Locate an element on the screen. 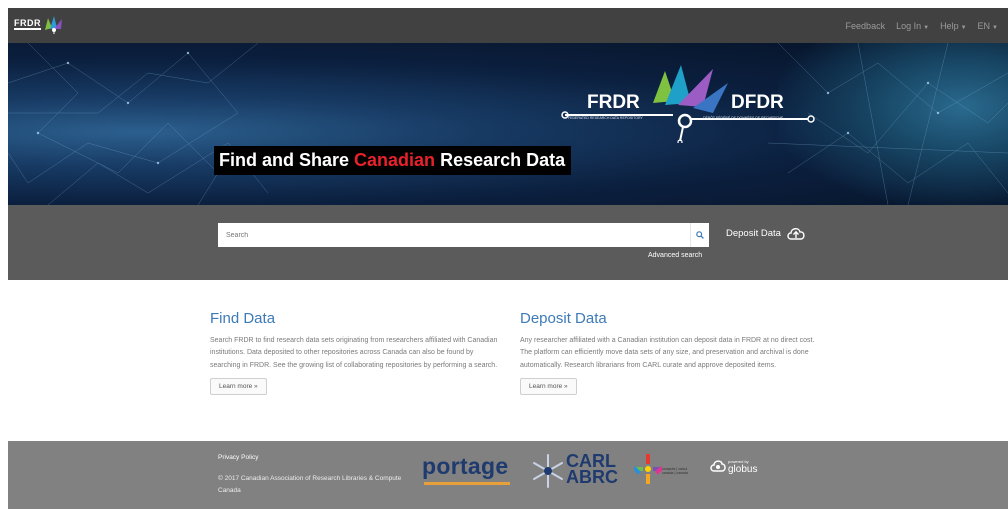 Image resolution: width=1008 pixels, height=509 pixels. search-button is located at coordinates (699, 235).